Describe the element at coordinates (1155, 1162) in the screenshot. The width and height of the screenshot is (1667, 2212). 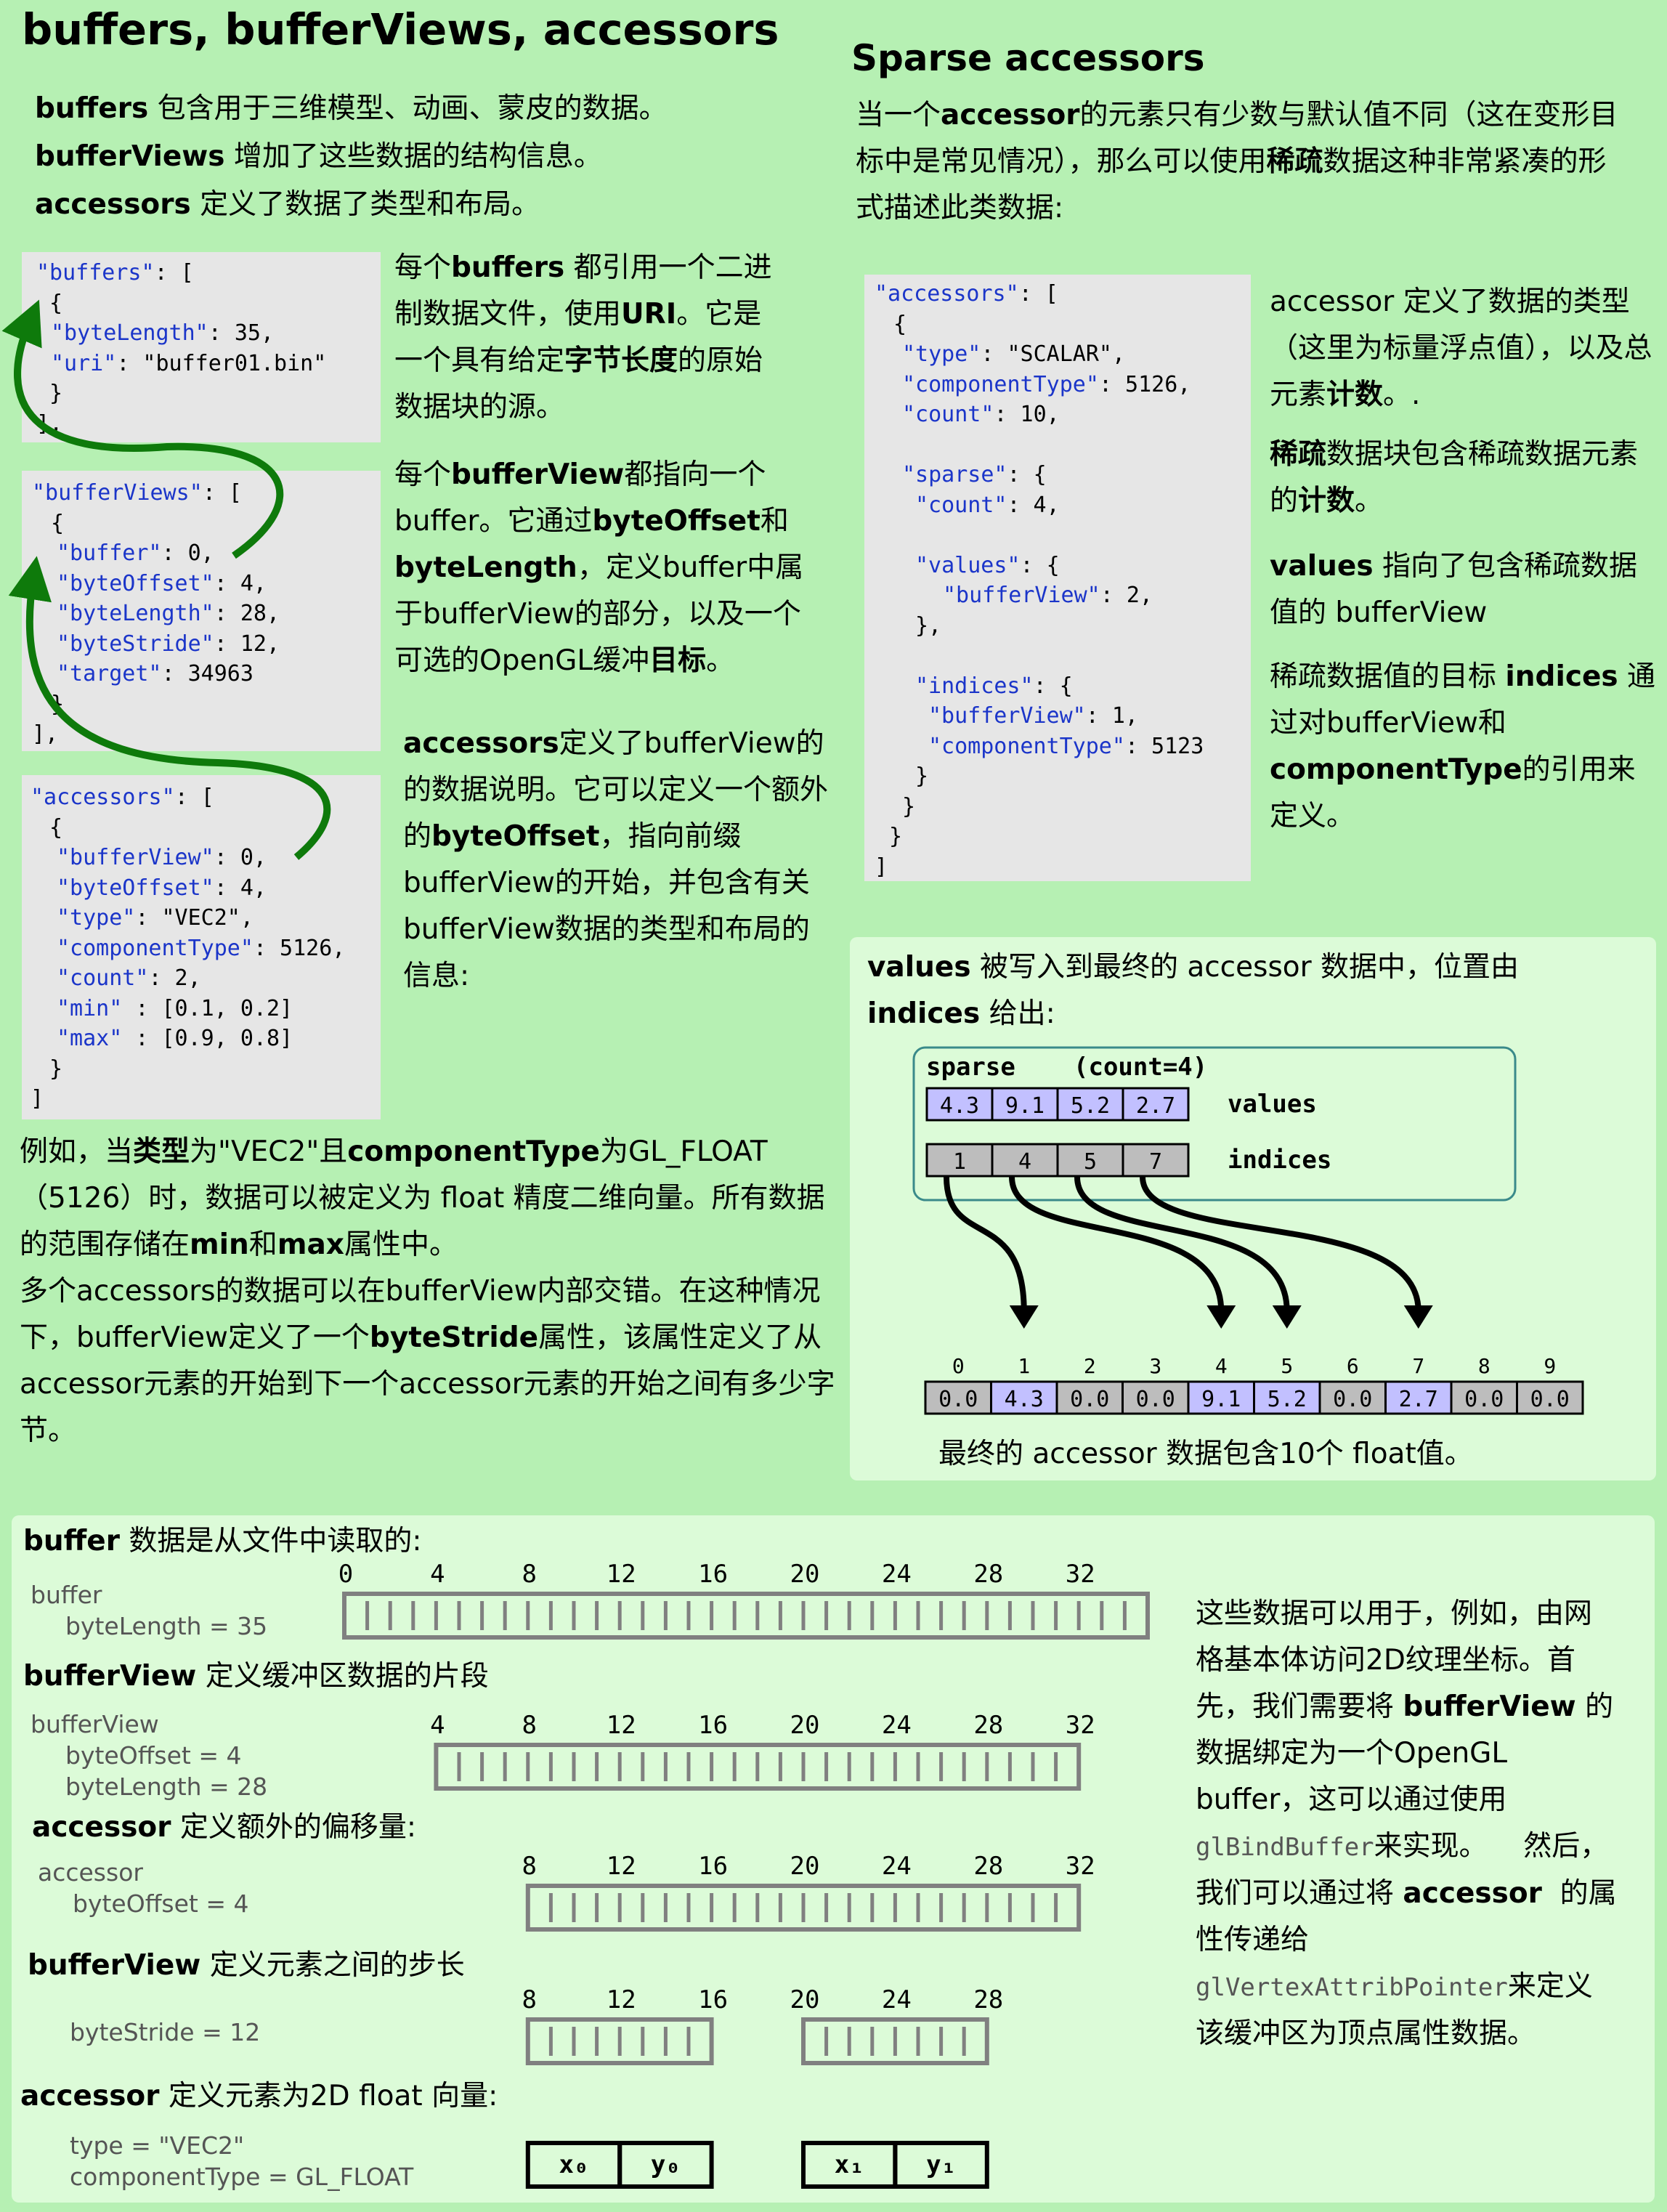
I see `sparse-index-text: 7` at that location.